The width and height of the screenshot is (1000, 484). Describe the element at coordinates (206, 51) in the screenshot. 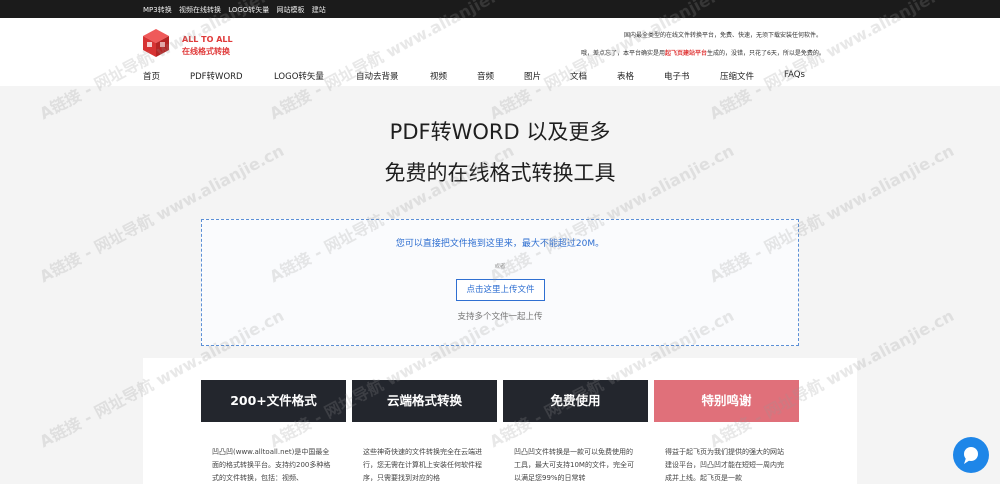

I see `logo-subtitle: 在线格式转换` at that location.